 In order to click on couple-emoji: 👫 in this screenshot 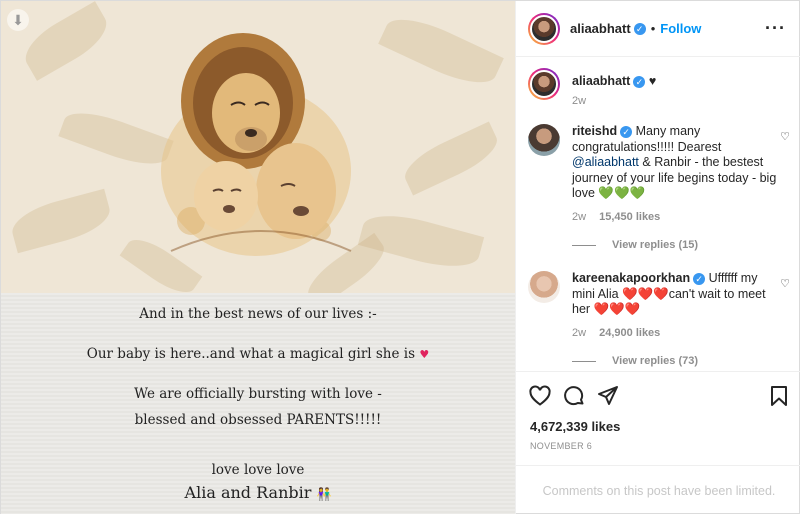, I will do `click(324, 494)`.